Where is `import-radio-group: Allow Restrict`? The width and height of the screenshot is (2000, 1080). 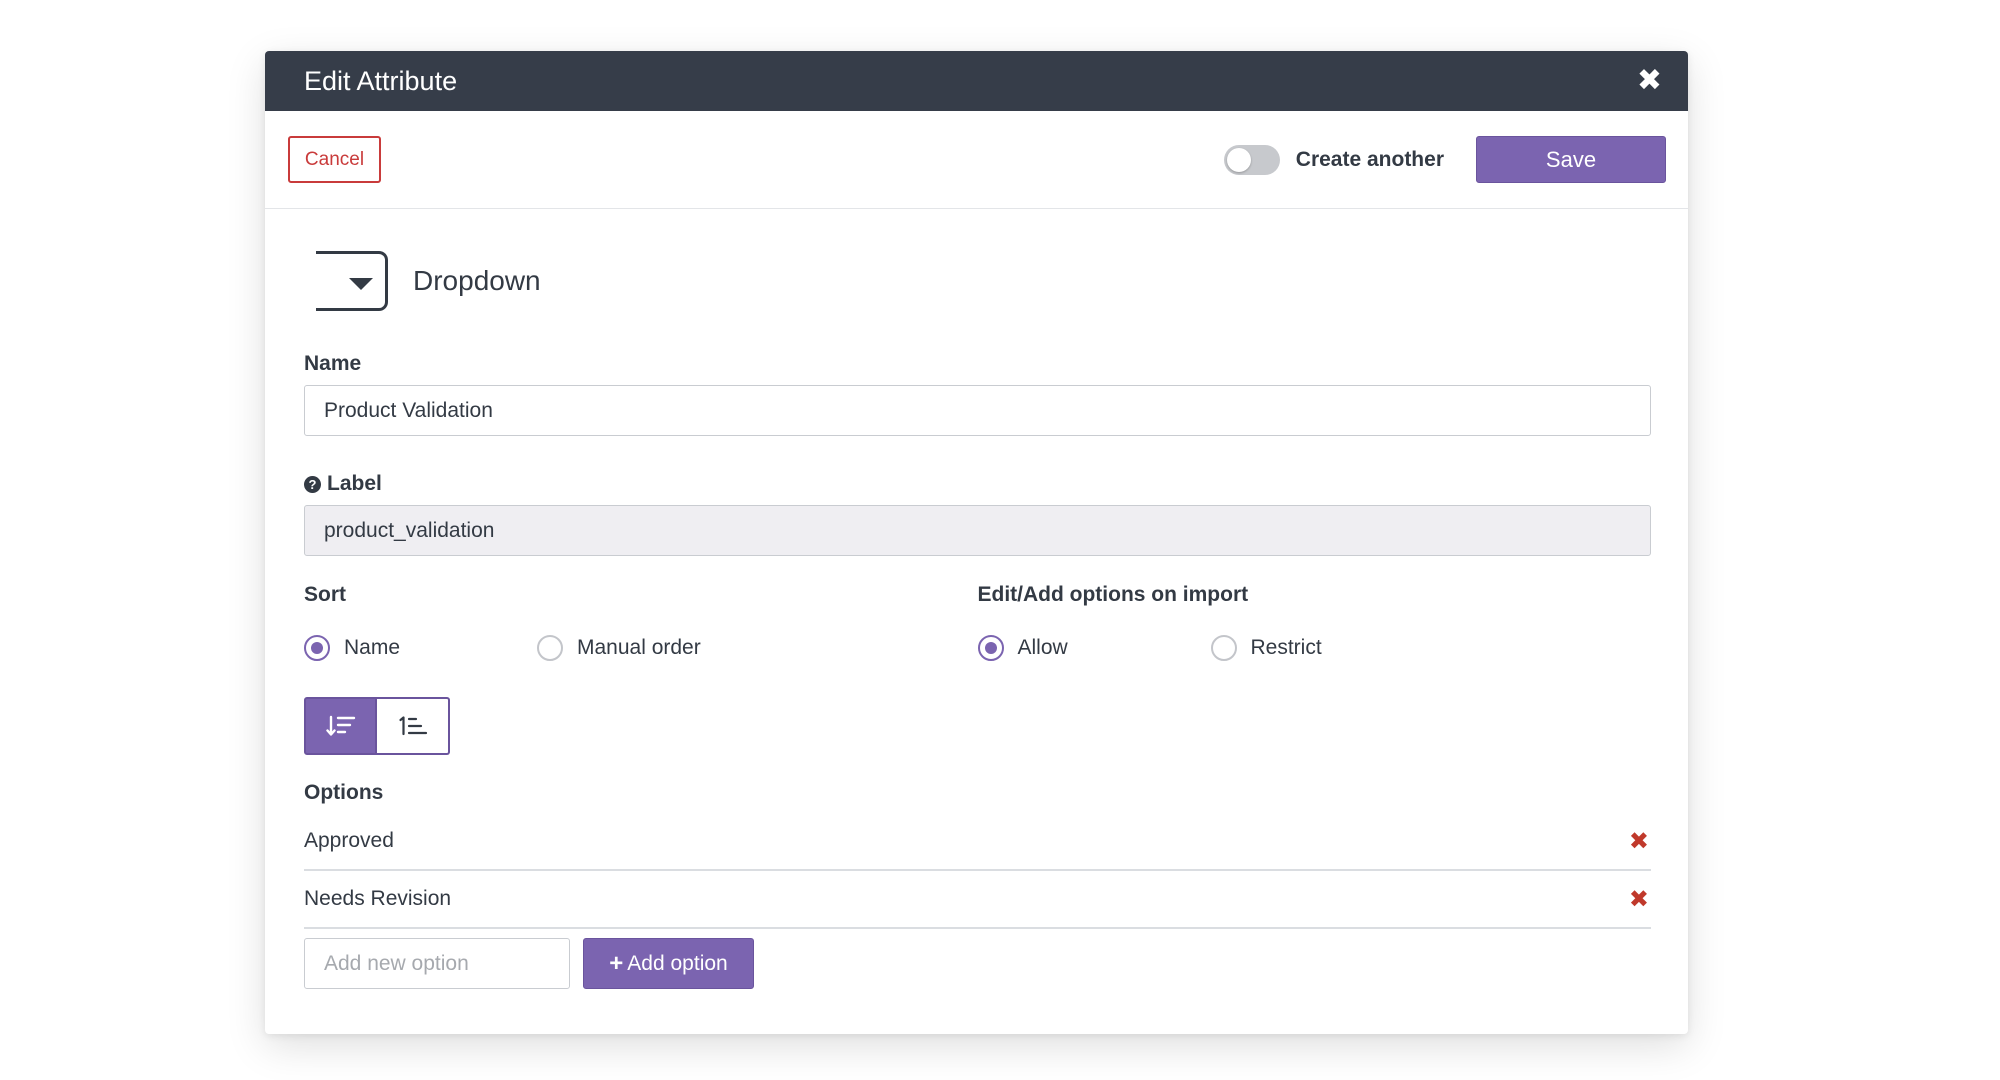 import-radio-group: Allow Restrict is located at coordinates (1314, 648).